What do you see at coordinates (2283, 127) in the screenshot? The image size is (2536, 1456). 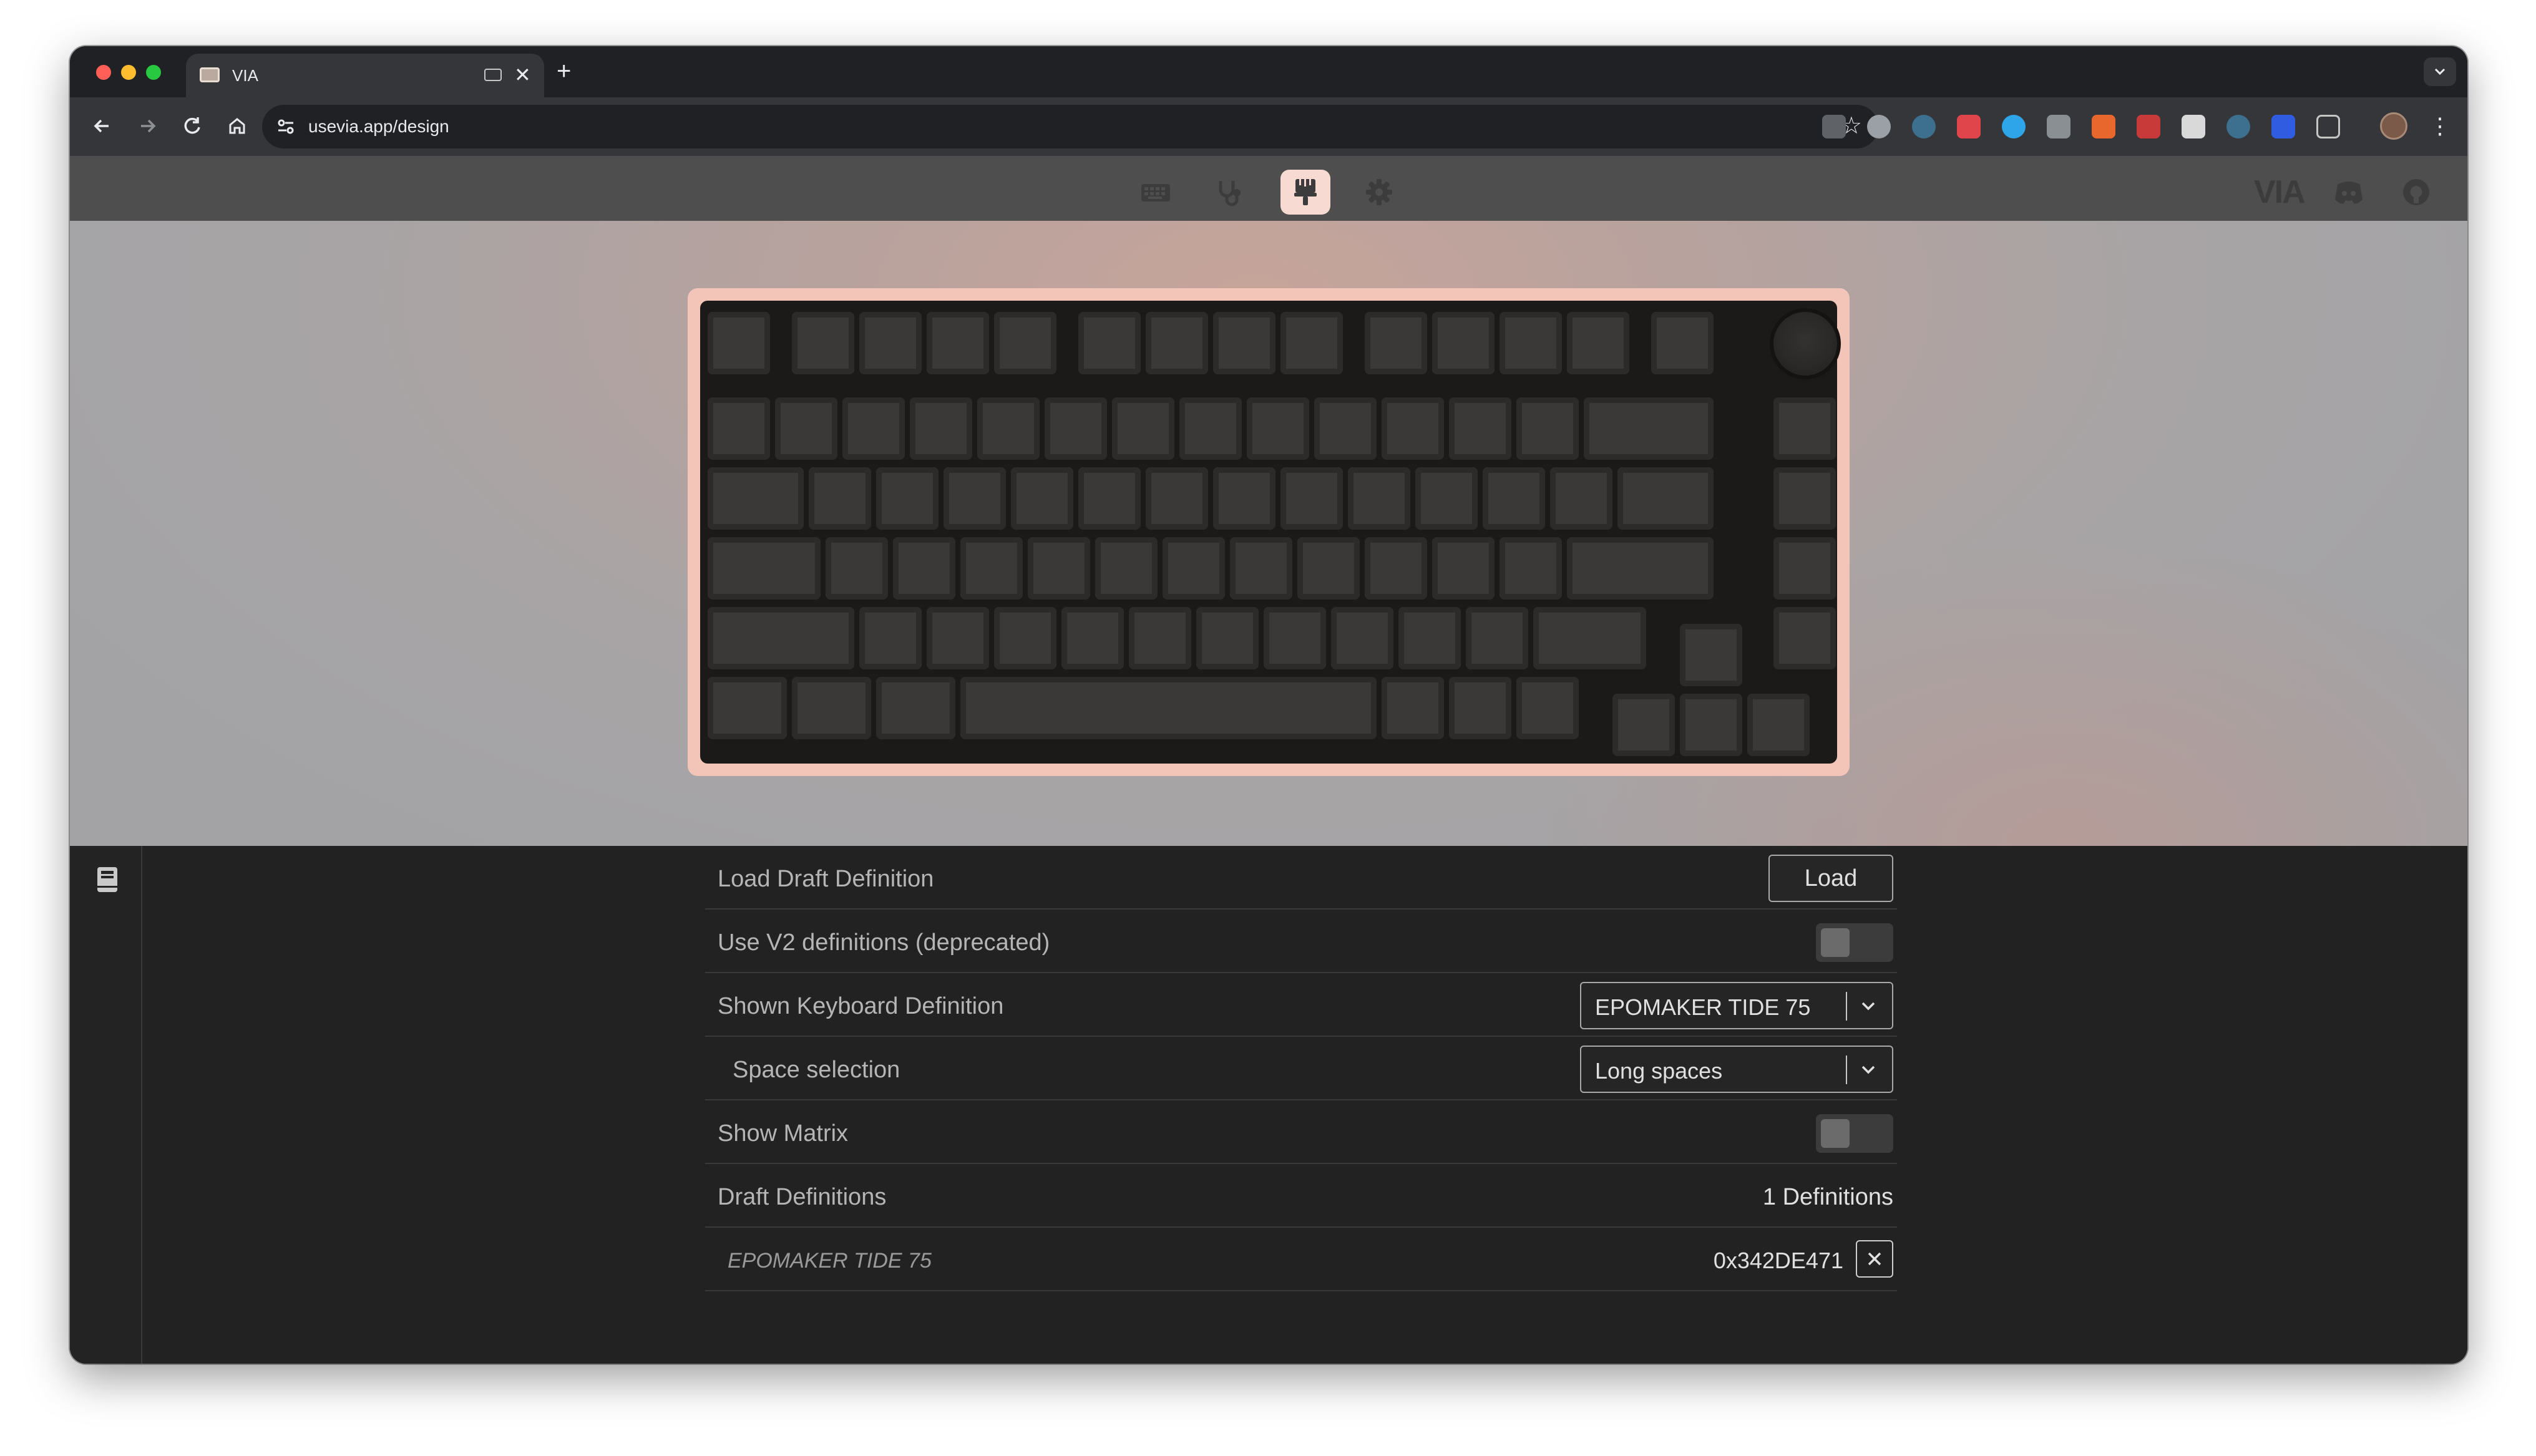 I see `bitwarden-icon` at bounding box center [2283, 127].